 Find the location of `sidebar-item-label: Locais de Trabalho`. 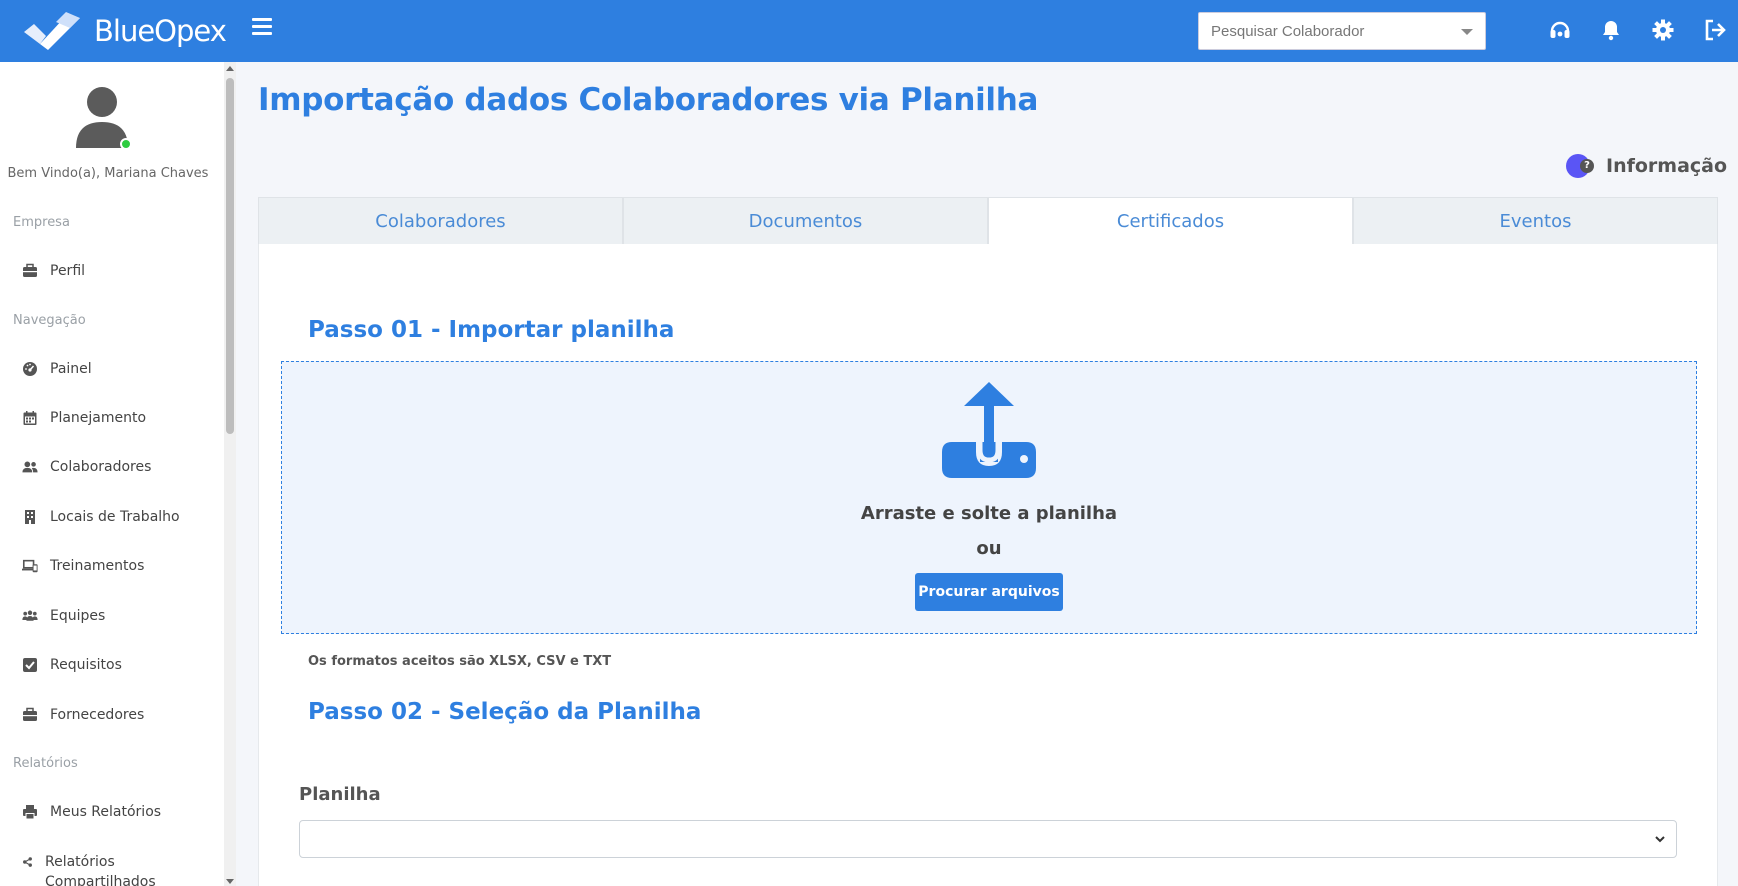

sidebar-item-label: Locais de Trabalho is located at coordinates (115, 517).